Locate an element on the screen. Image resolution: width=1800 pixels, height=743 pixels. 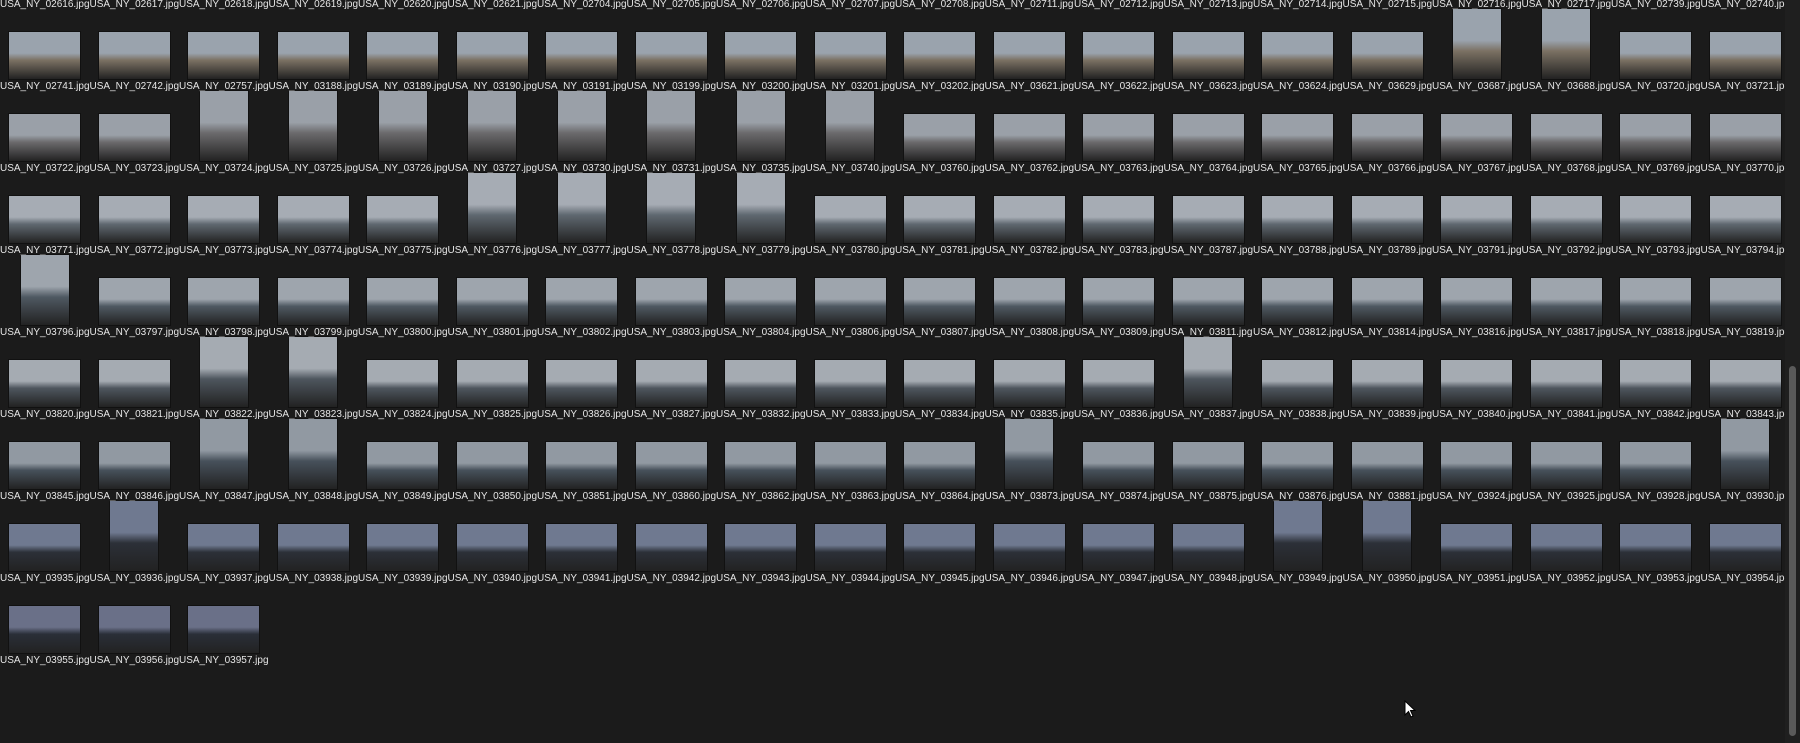
file-tile: USA_NY_03938.jpg is located at coordinates (313, 546).